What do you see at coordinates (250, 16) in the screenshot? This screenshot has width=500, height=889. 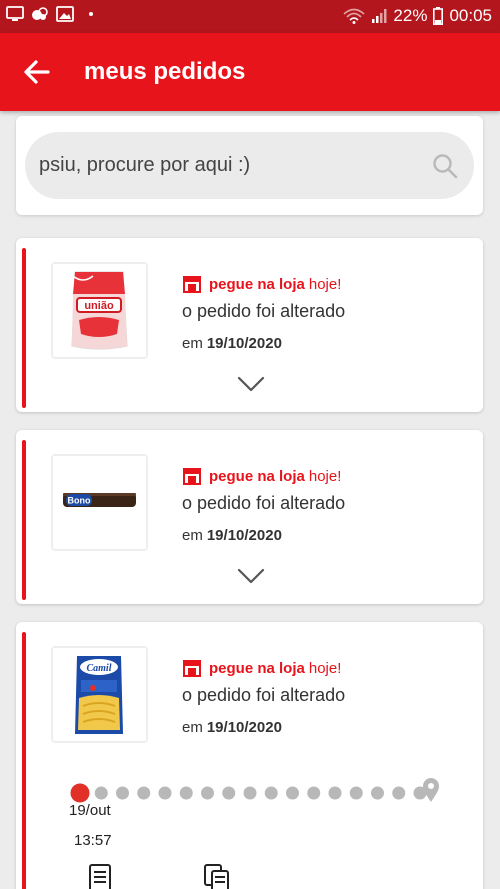 I see `status-bar: 22% 00:05` at bounding box center [250, 16].